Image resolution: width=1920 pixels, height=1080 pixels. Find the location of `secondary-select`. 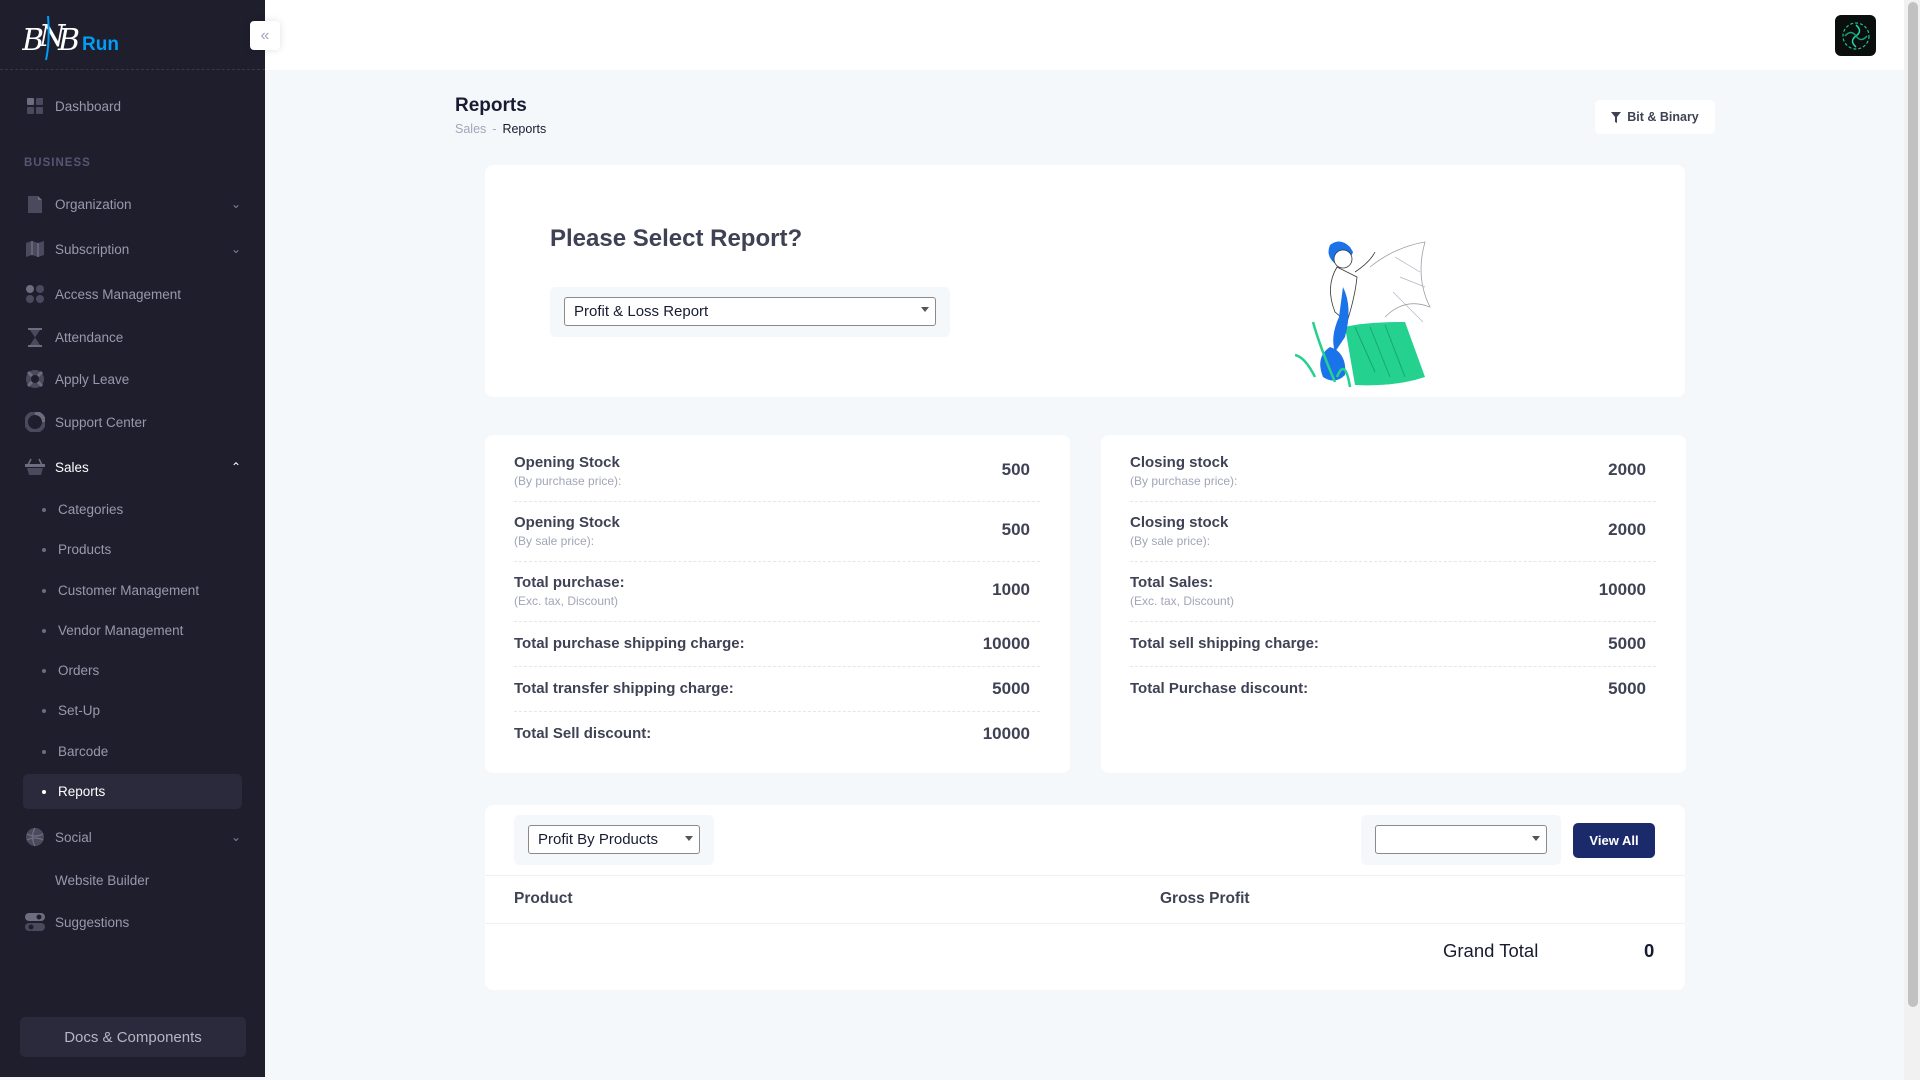

secondary-select is located at coordinates (1461, 839).